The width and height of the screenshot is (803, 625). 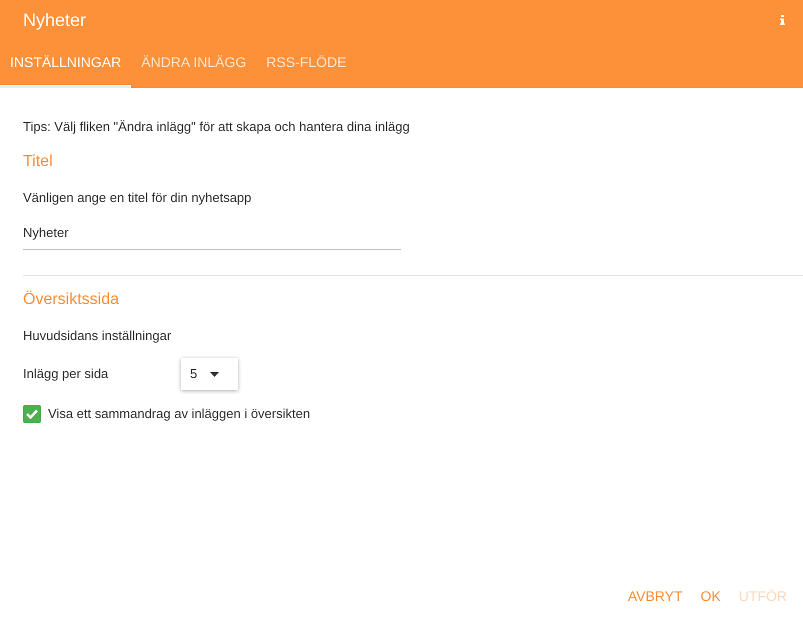 I want to click on checkbox-label: Visa ett sammandrag av inläggen i översikten, so click(x=179, y=414).